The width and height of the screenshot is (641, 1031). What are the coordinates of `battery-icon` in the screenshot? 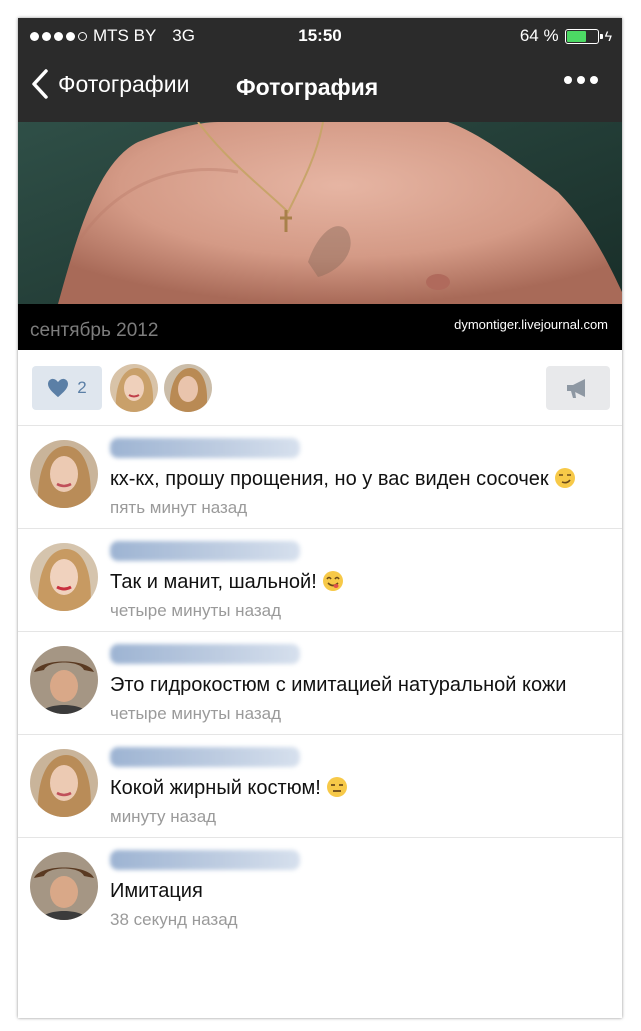 It's located at (583, 36).